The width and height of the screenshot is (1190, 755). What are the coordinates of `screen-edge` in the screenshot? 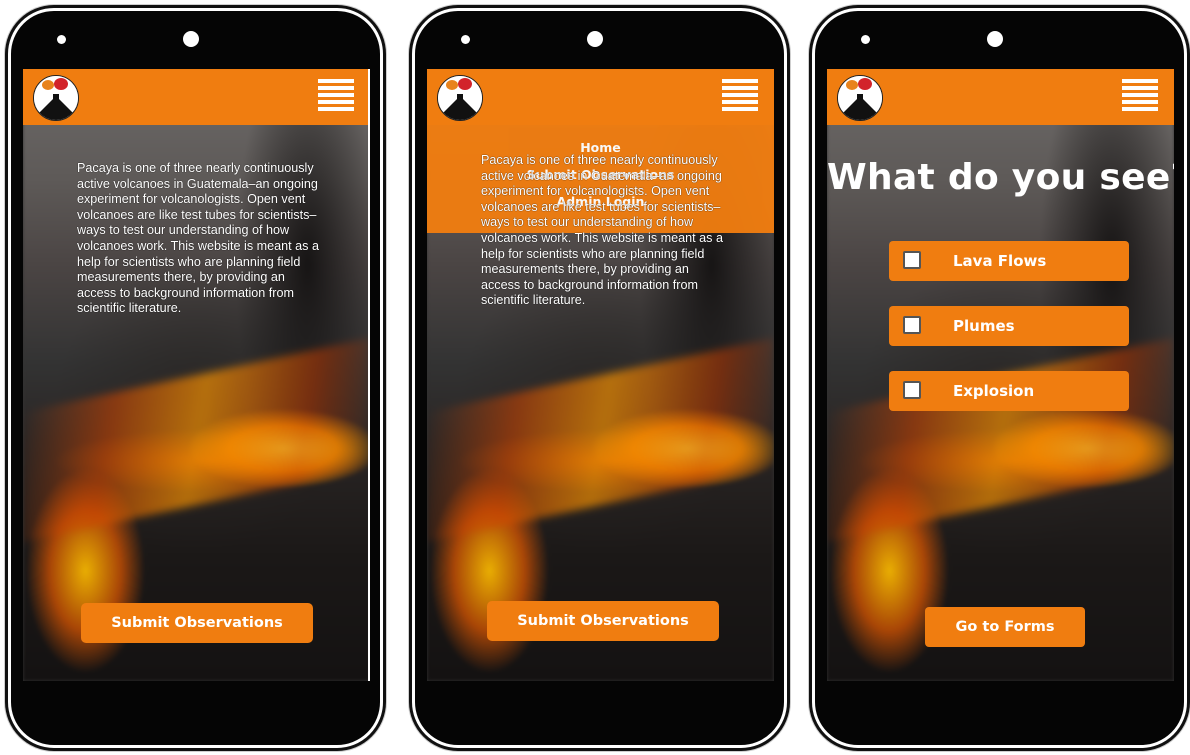 It's located at (369, 375).